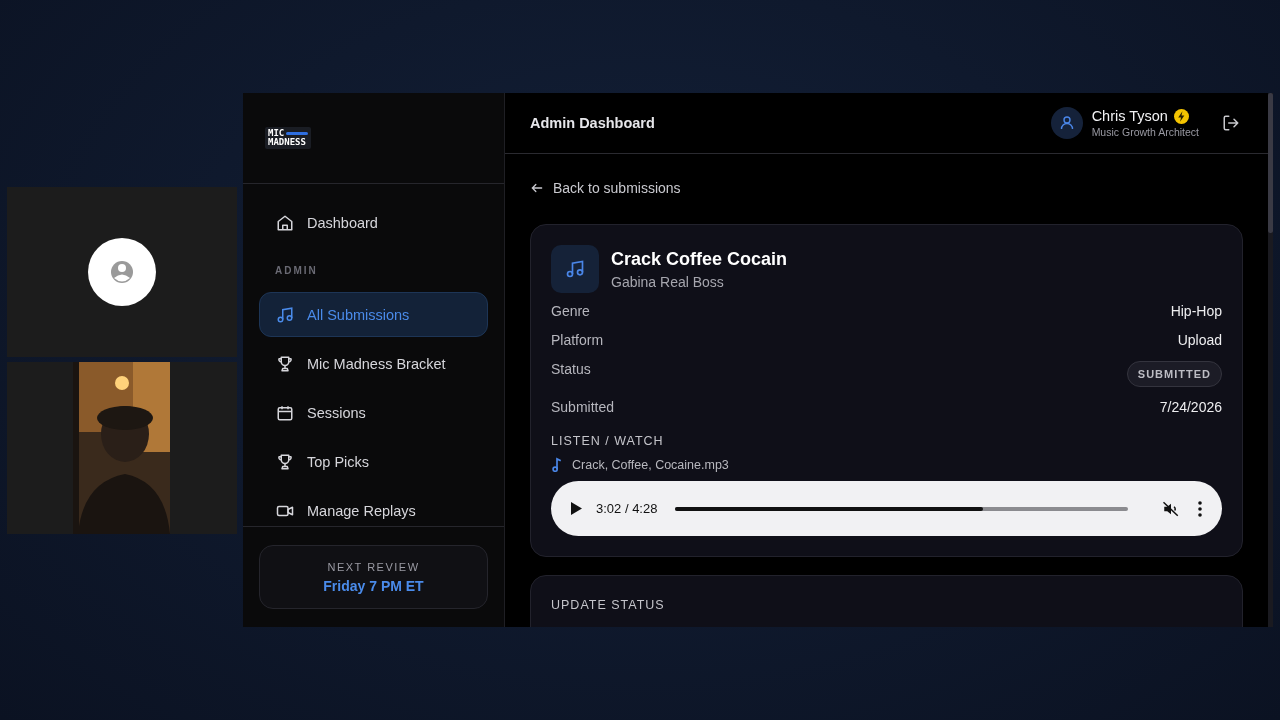 This screenshot has width=1280, height=720. Describe the element at coordinates (373, 222) in the screenshot. I see `nav-item: Dashboard` at that location.